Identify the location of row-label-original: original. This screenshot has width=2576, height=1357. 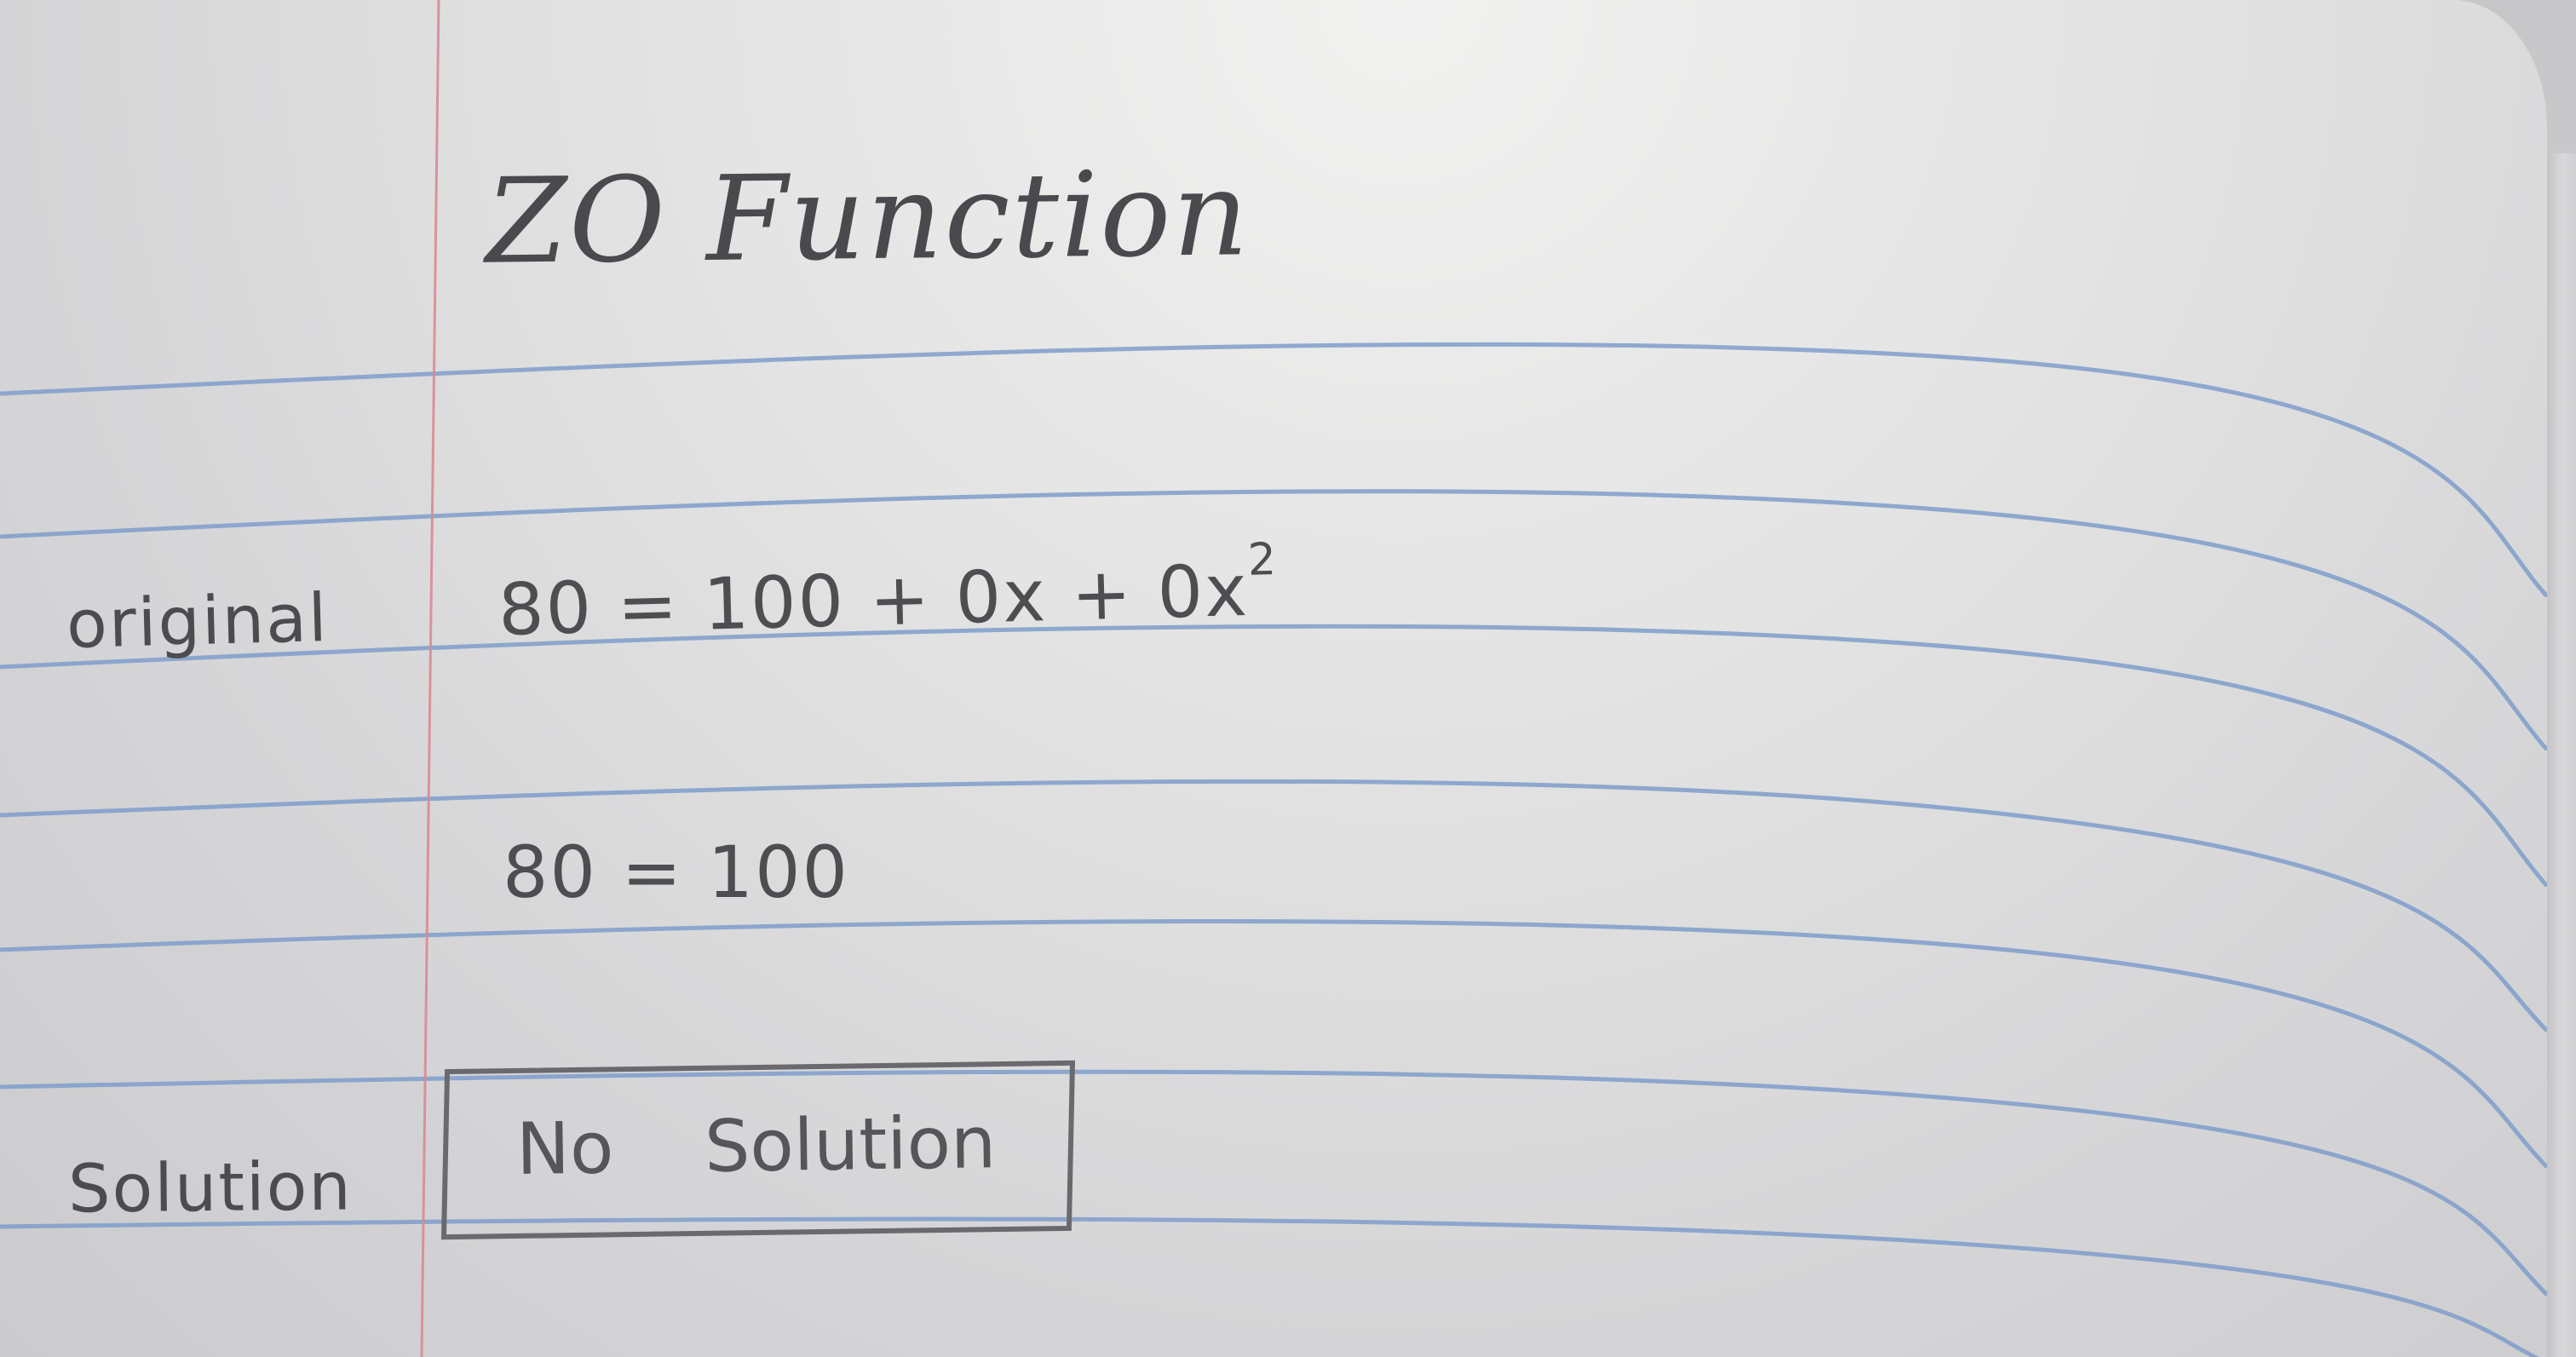
(197, 622).